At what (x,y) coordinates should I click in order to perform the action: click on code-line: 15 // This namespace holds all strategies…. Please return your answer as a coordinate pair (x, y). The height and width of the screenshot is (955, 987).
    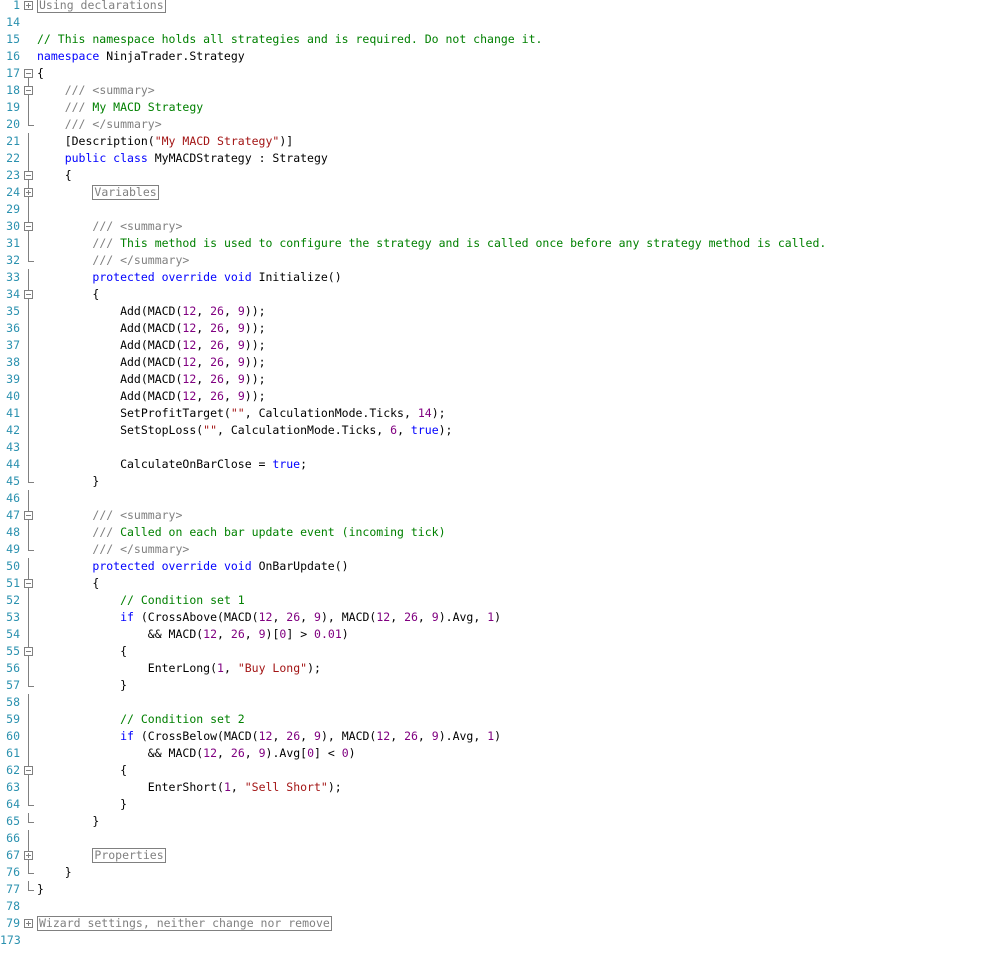
    Looking at the image, I should click on (493, 39).